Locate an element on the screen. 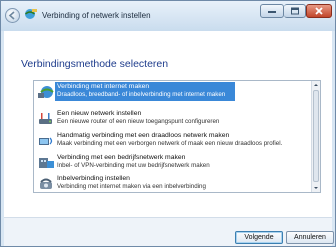 This screenshot has width=336, height=247. network-wizard-icon is located at coordinates (31, 14).